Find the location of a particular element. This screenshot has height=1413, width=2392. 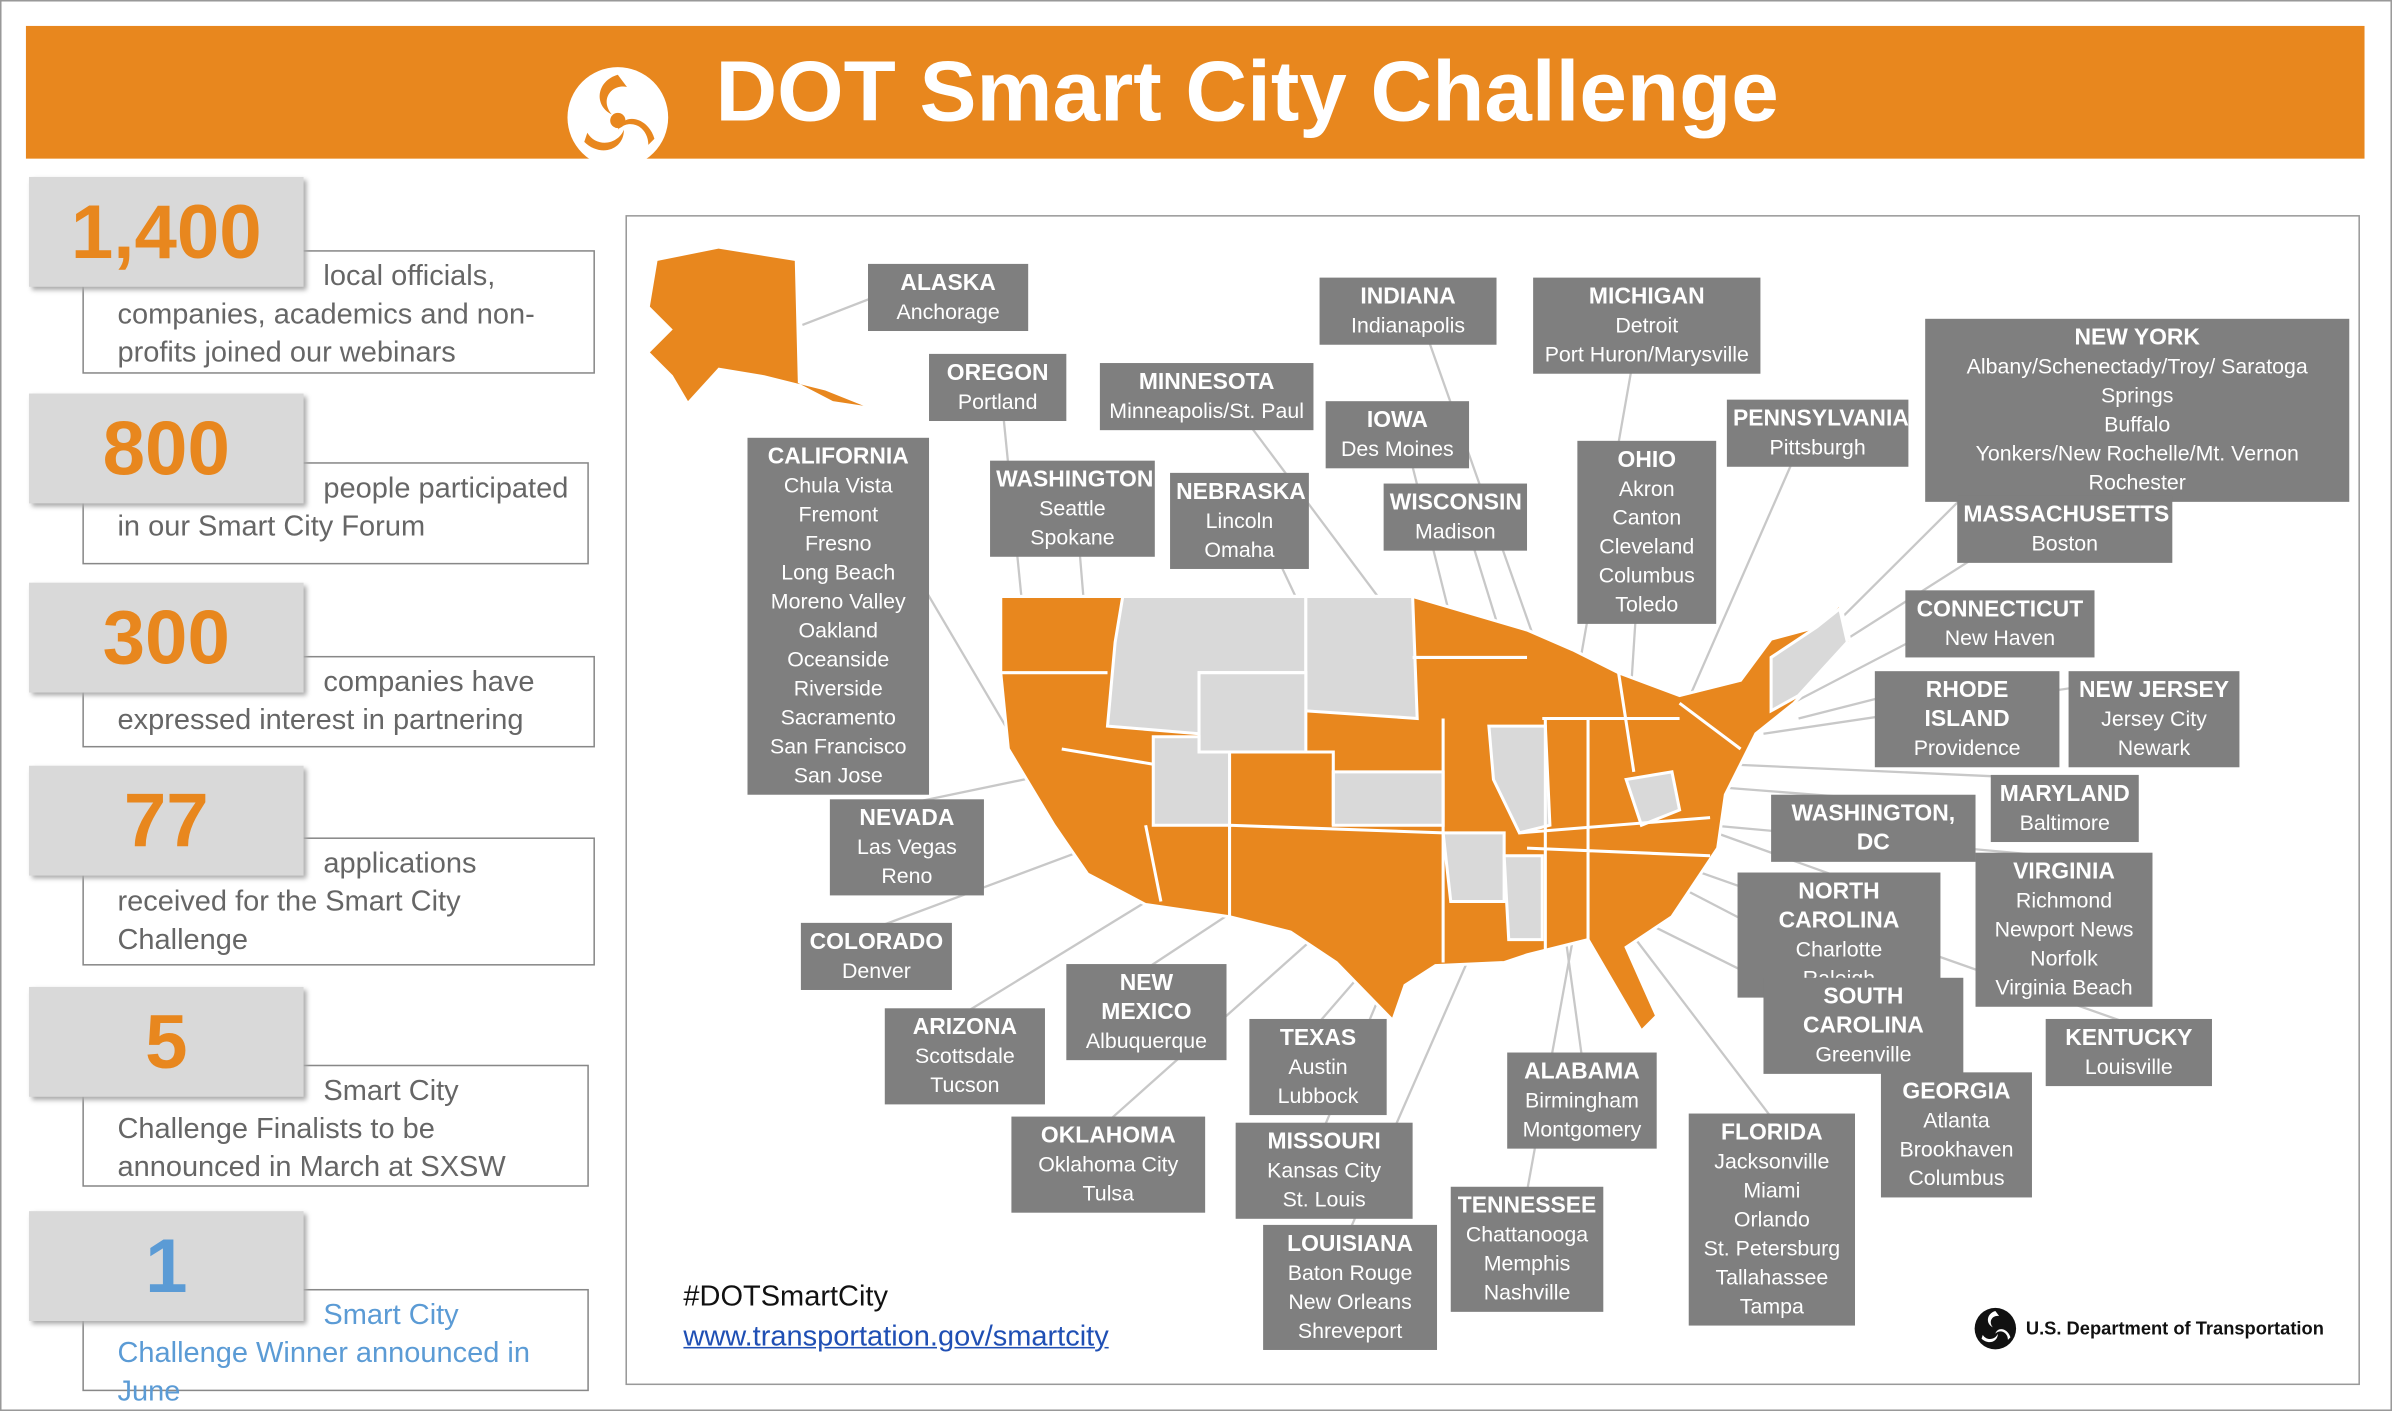

city-name: St. Petersburg is located at coordinates (1772, 1247).